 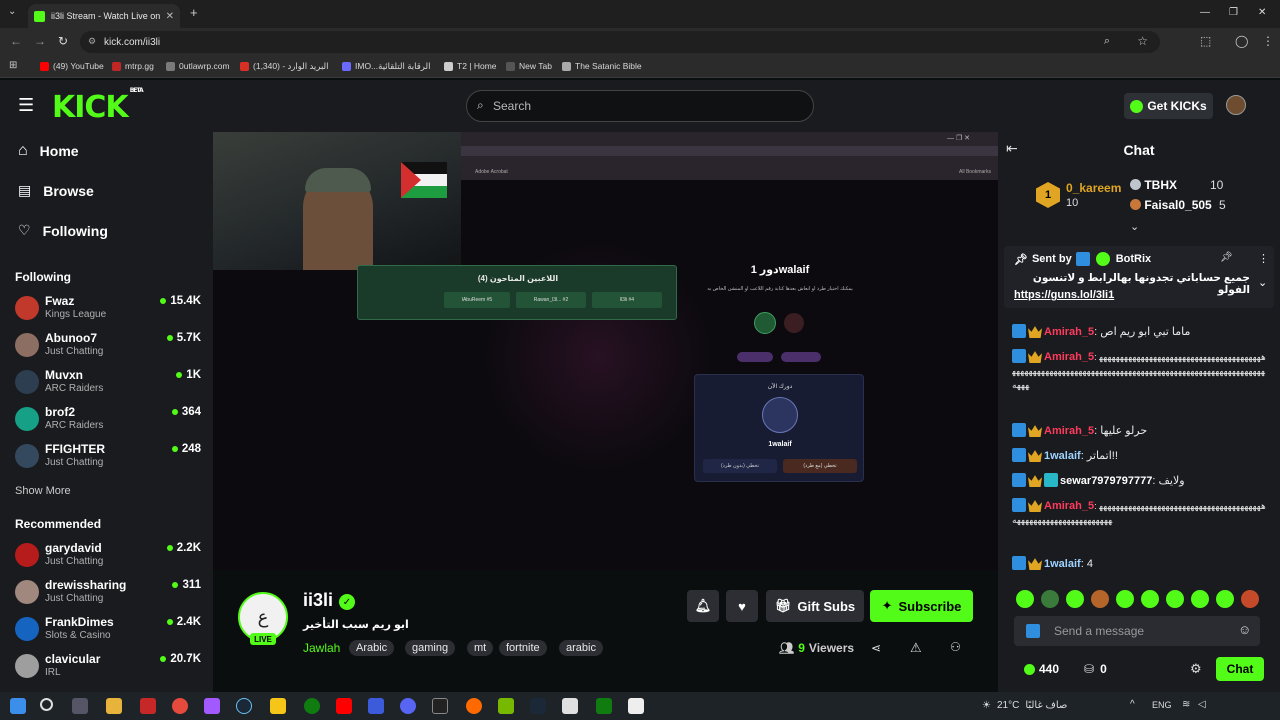 I want to click on channel-points: ⛁ 0, so click(x=1095, y=669).